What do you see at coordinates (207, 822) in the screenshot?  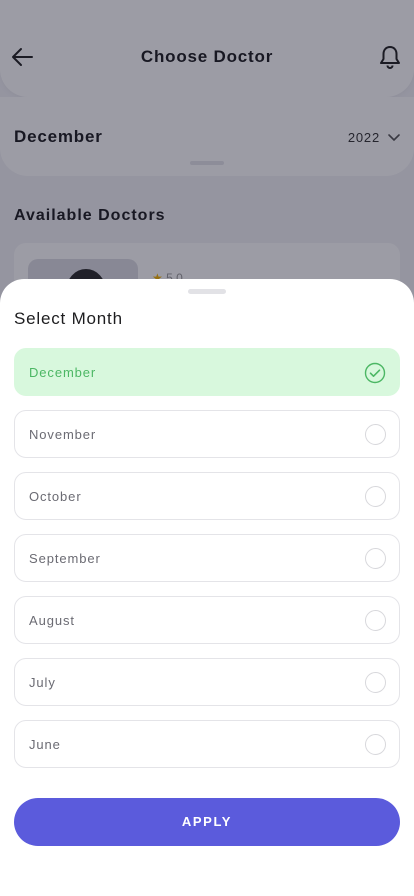 I see `apply-button: APPLY` at bounding box center [207, 822].